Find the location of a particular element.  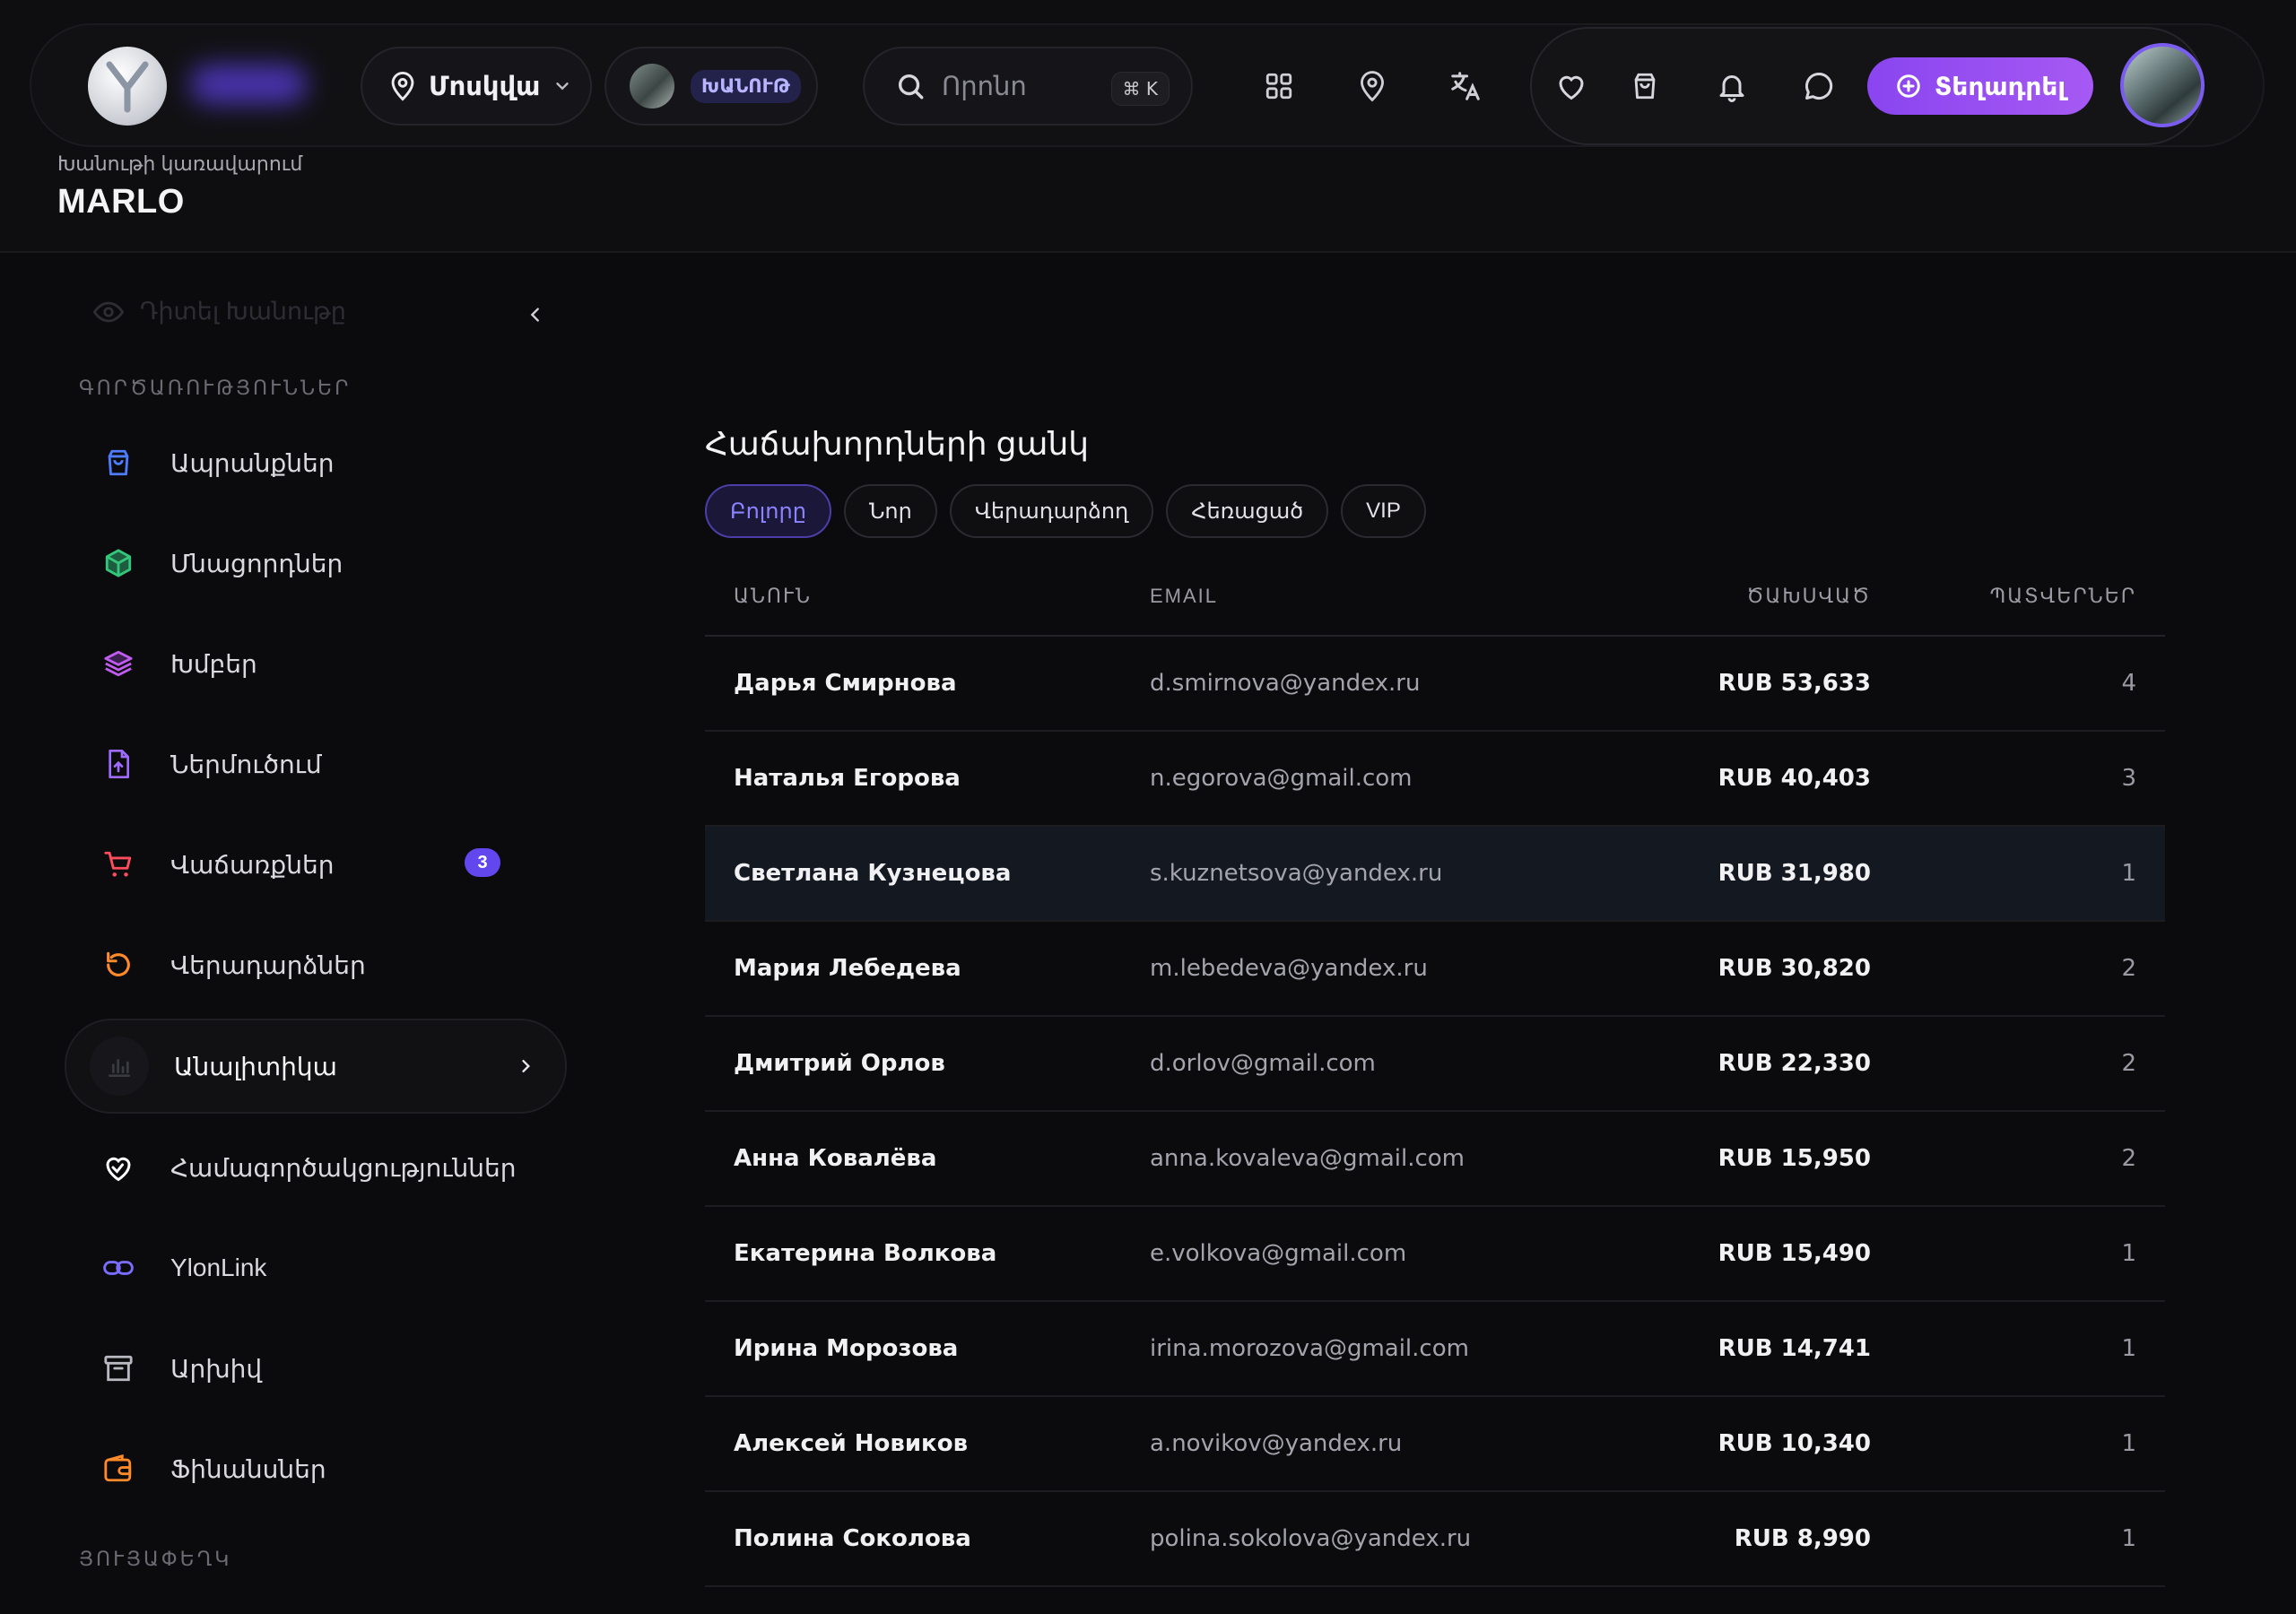

app-logo is located at coordinates (127, 86).